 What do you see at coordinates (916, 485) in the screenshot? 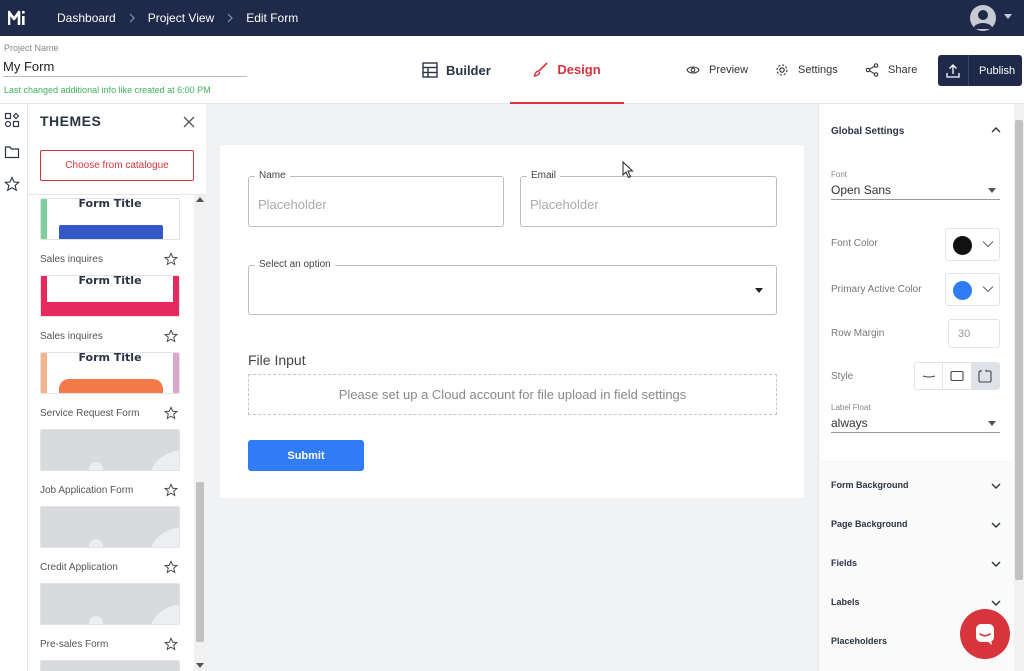
I see `section-form-background: Form Background` at bounding box center [916, 485].